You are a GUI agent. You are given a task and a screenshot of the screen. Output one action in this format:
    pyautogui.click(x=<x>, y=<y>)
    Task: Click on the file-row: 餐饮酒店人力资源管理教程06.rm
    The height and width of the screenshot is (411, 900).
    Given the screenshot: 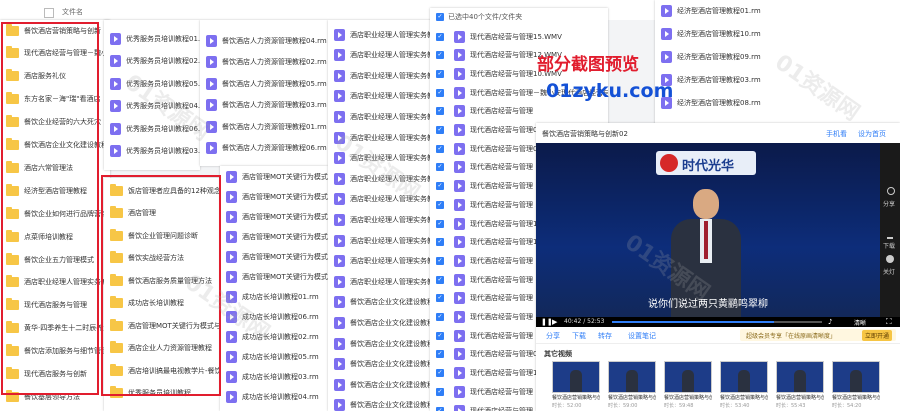 What is the action you would take?
    pyautogui.click(x=264, y=148)
    